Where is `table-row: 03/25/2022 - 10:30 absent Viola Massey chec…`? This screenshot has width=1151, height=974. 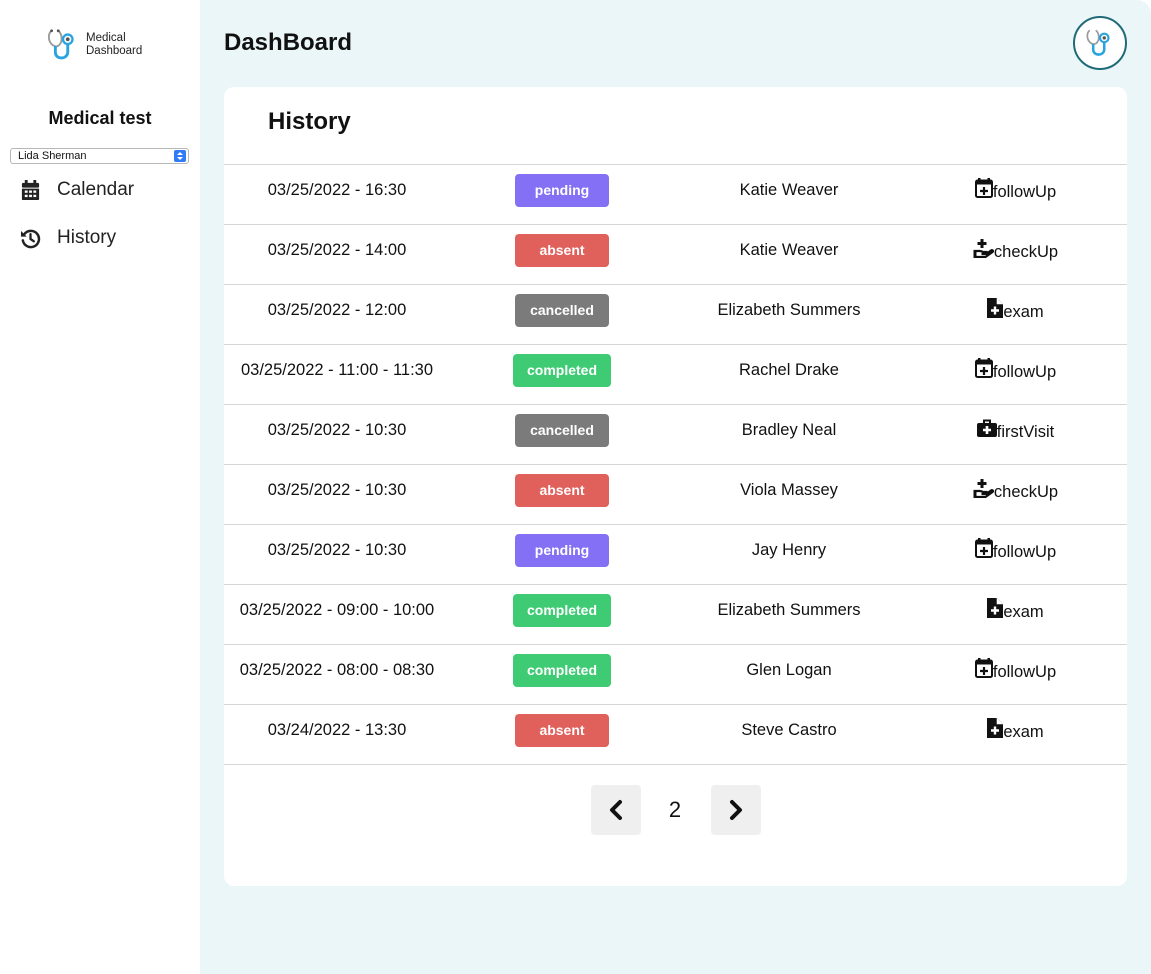
table-row: 03/25/2022 - 10:30 absent Viola Massey chec… is located at coordinates (675, 495).